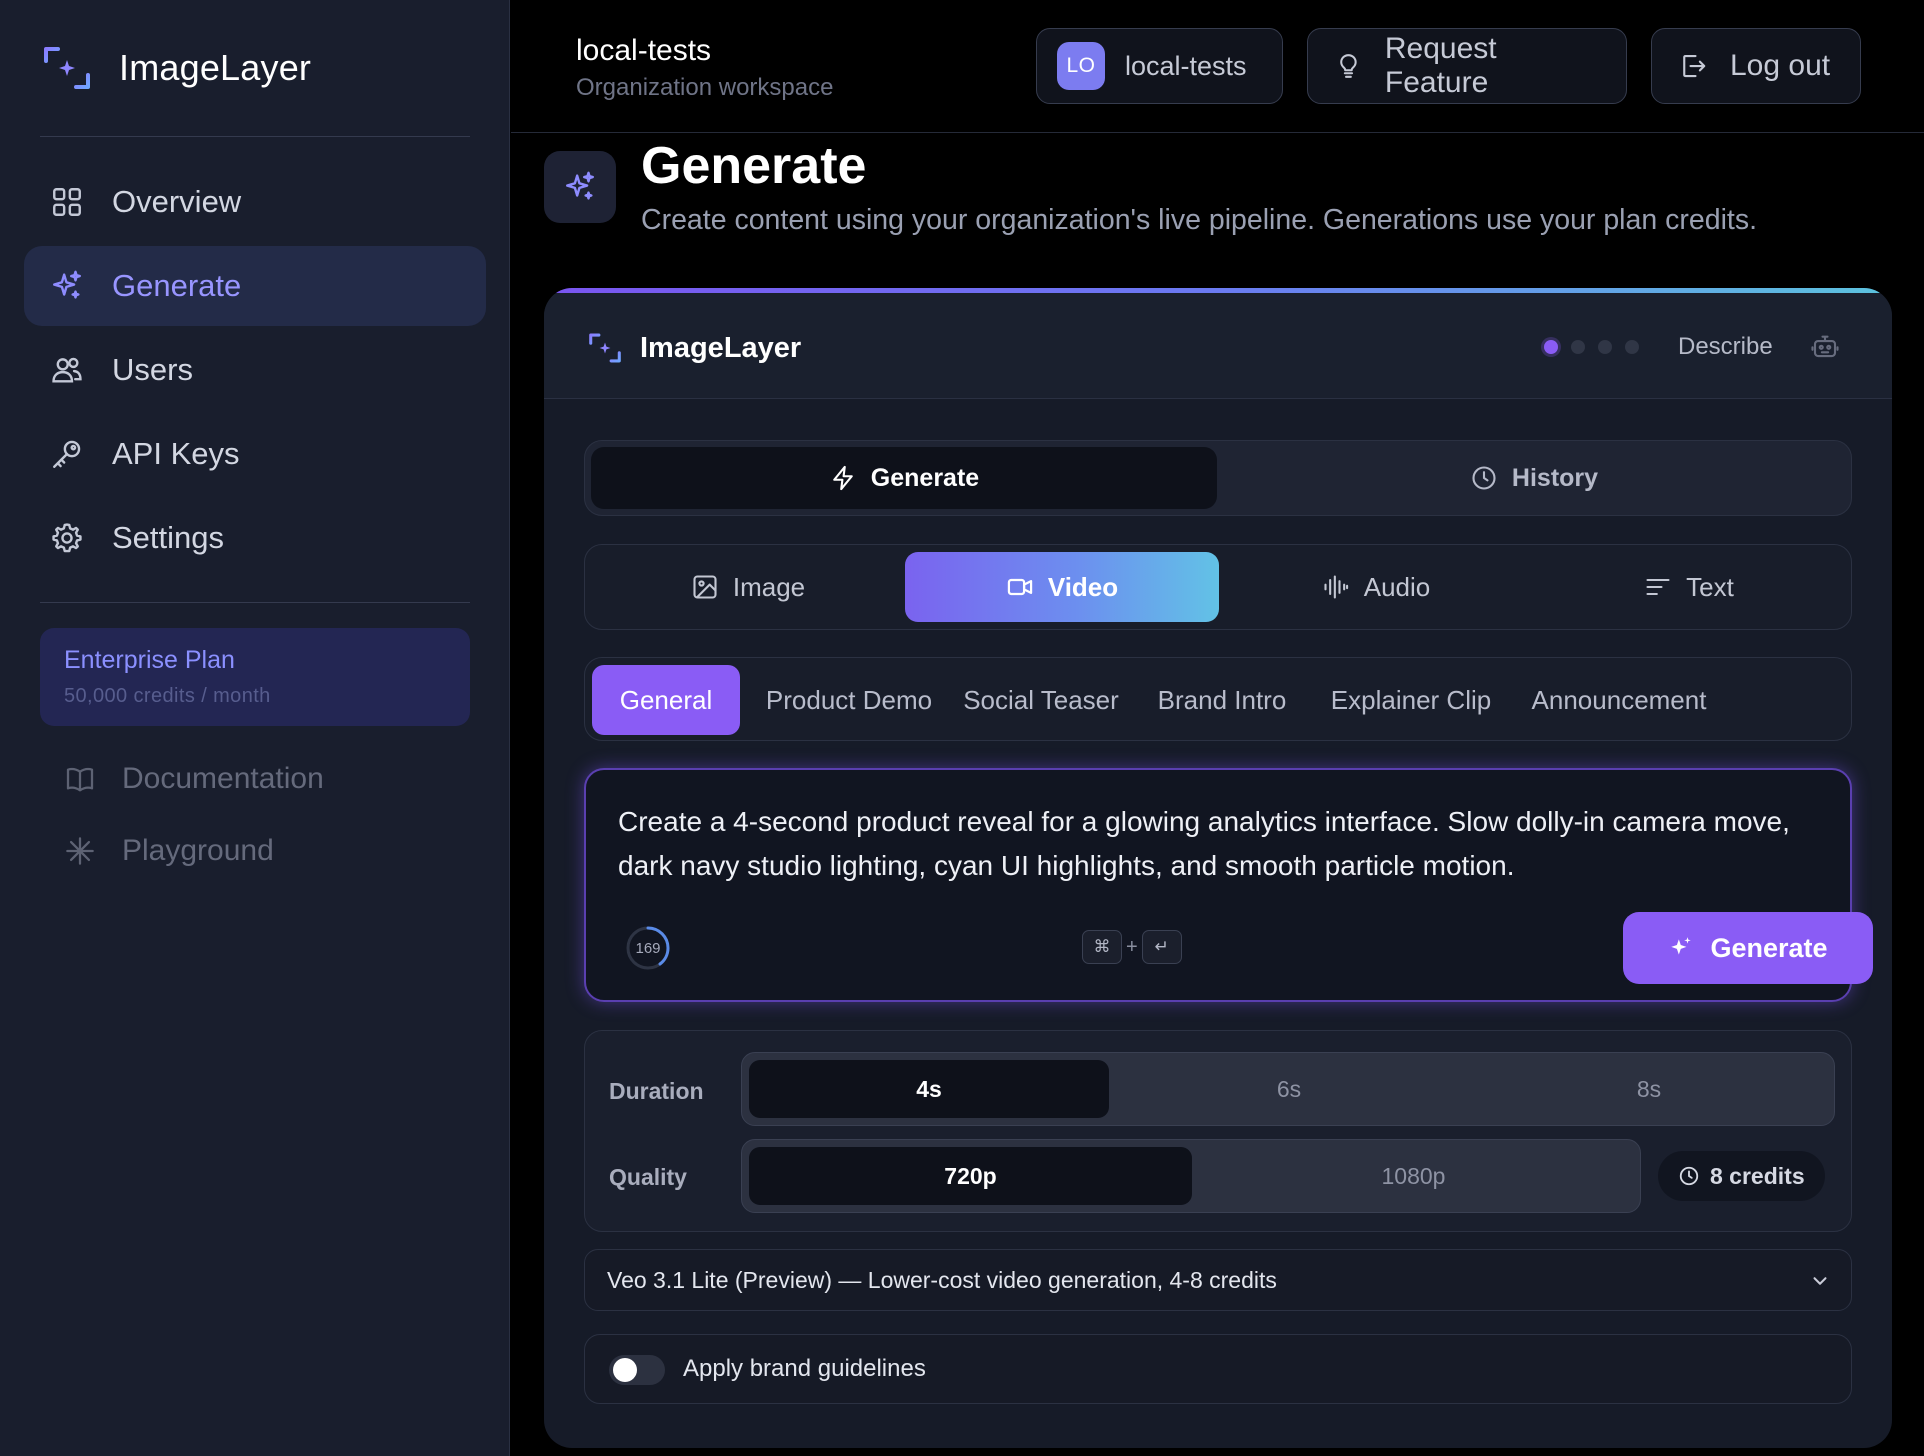  I want to click on org-name: local-tests, so click(1186, 65).